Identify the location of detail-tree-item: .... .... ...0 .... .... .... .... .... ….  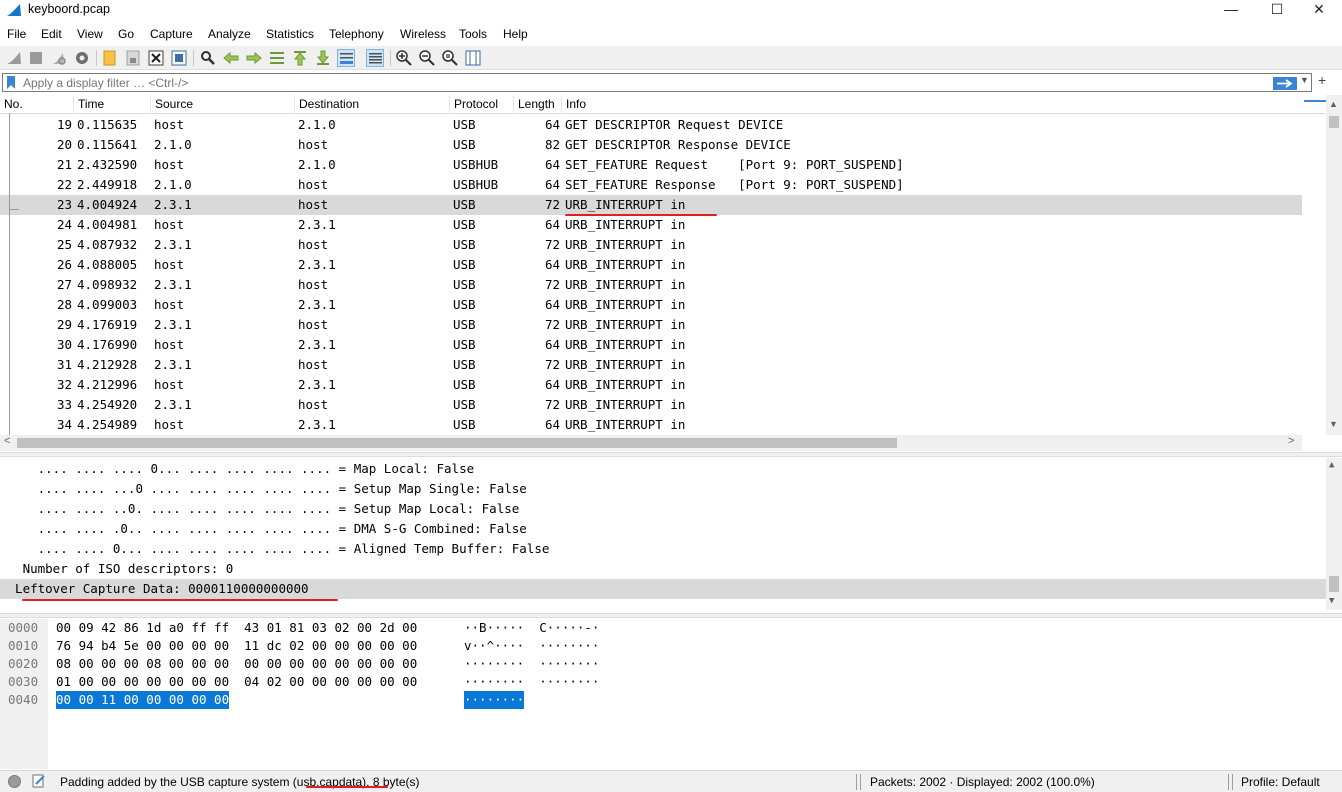
(663, 489).